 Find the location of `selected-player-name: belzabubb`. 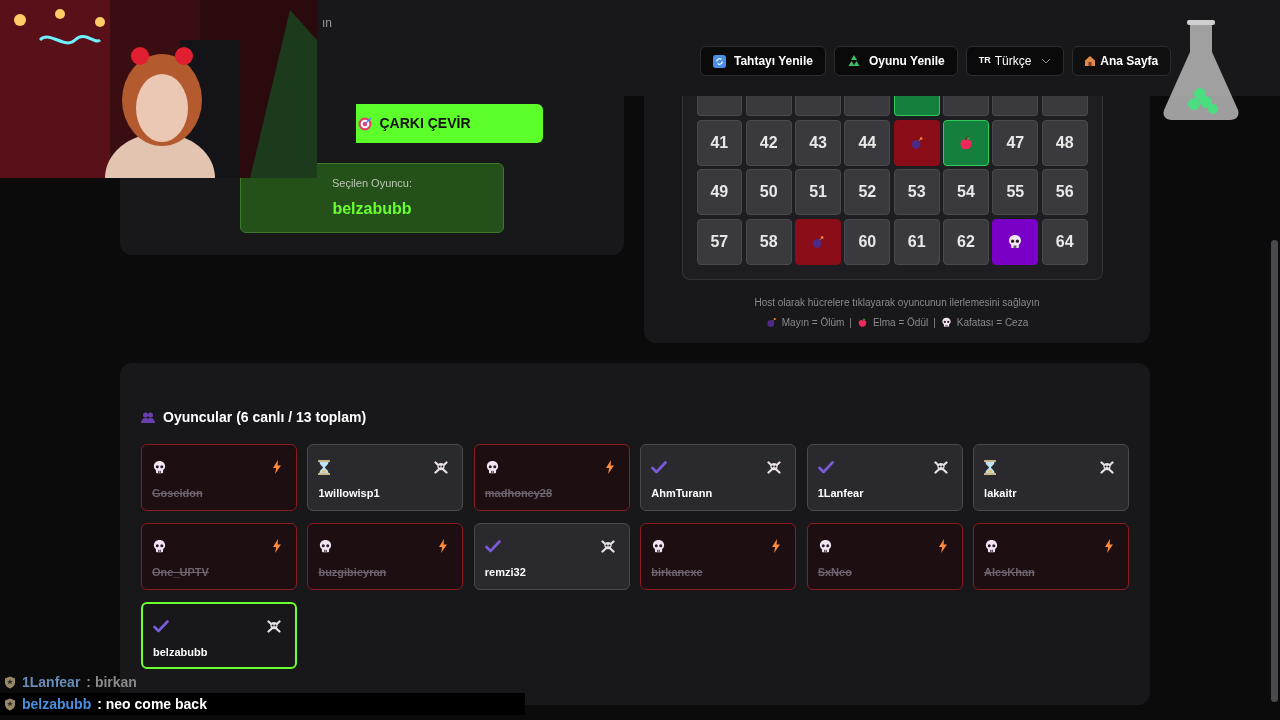

selected-player-name: belzabubb is located at coordinates (372, 209).